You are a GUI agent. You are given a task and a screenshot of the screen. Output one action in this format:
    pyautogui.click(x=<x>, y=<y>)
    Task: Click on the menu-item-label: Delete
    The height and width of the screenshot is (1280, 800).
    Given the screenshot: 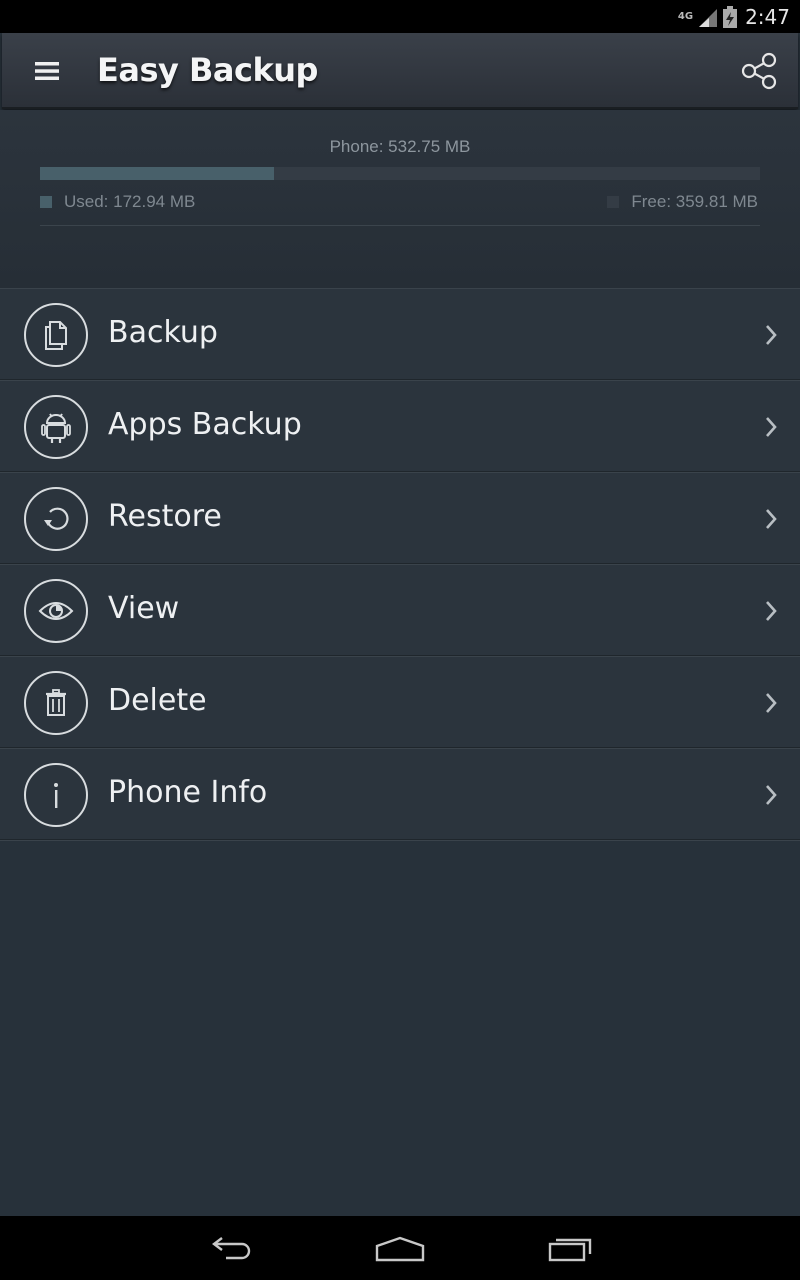 What is the action you would take?
    pyautogui.click(x=157, y=700)
    